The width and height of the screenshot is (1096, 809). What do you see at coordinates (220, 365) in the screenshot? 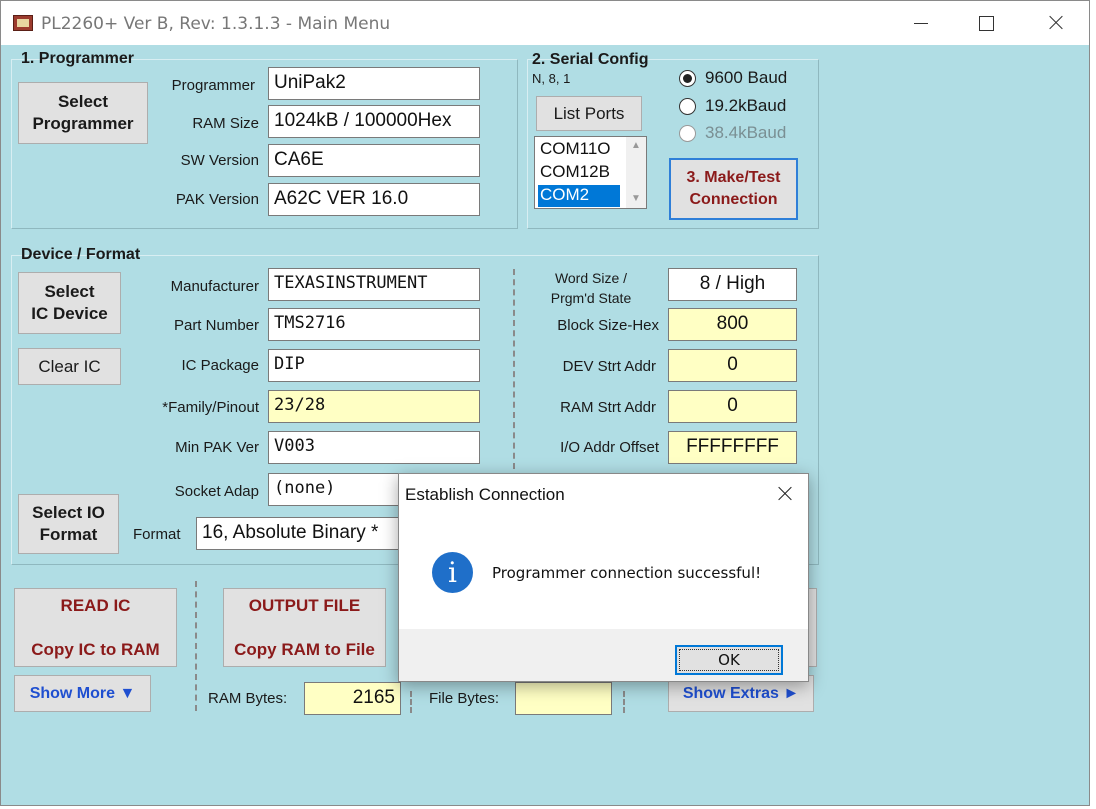
I see `ic-package-label: IC Package` at bounding box center [220, 365].